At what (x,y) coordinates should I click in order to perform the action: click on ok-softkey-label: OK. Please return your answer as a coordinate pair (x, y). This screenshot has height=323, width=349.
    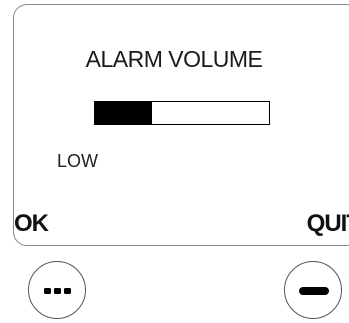
    Looking at the image, I should click on (31, 223).